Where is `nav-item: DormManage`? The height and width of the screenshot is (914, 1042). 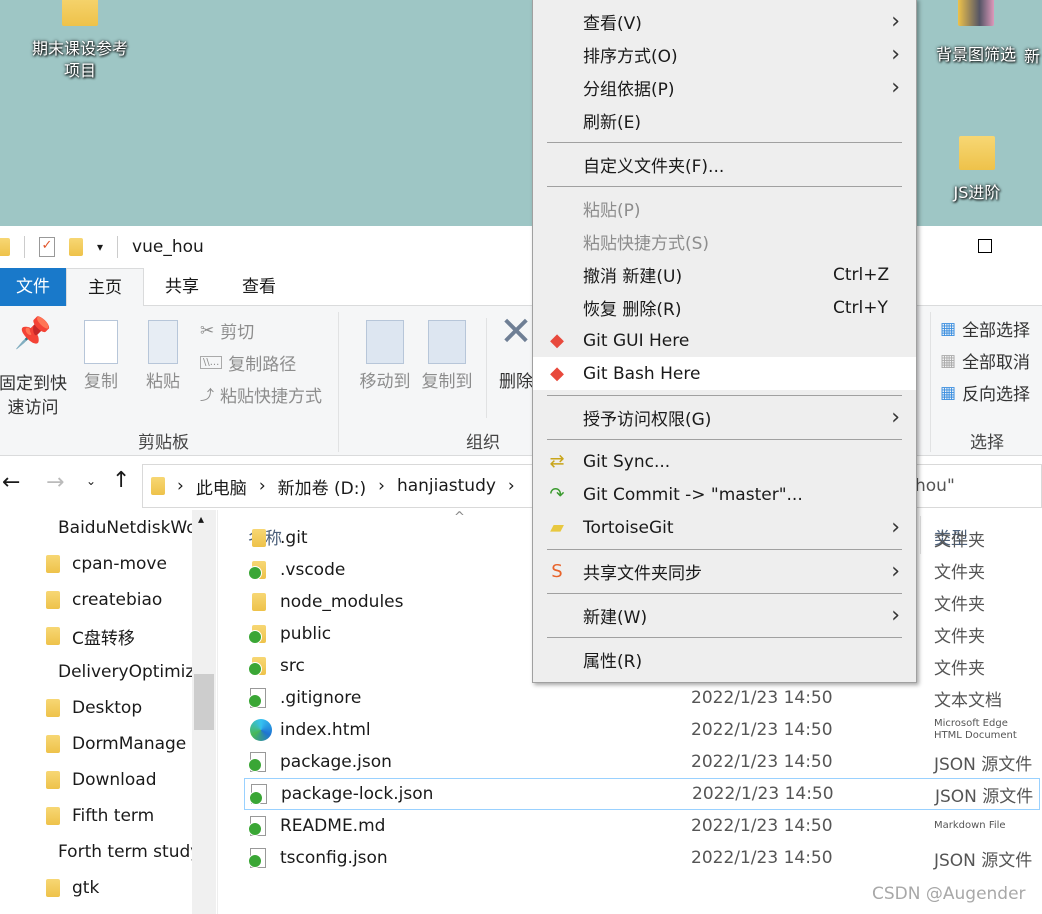 nav-item: DormManage is located at coordinates (119, 744).